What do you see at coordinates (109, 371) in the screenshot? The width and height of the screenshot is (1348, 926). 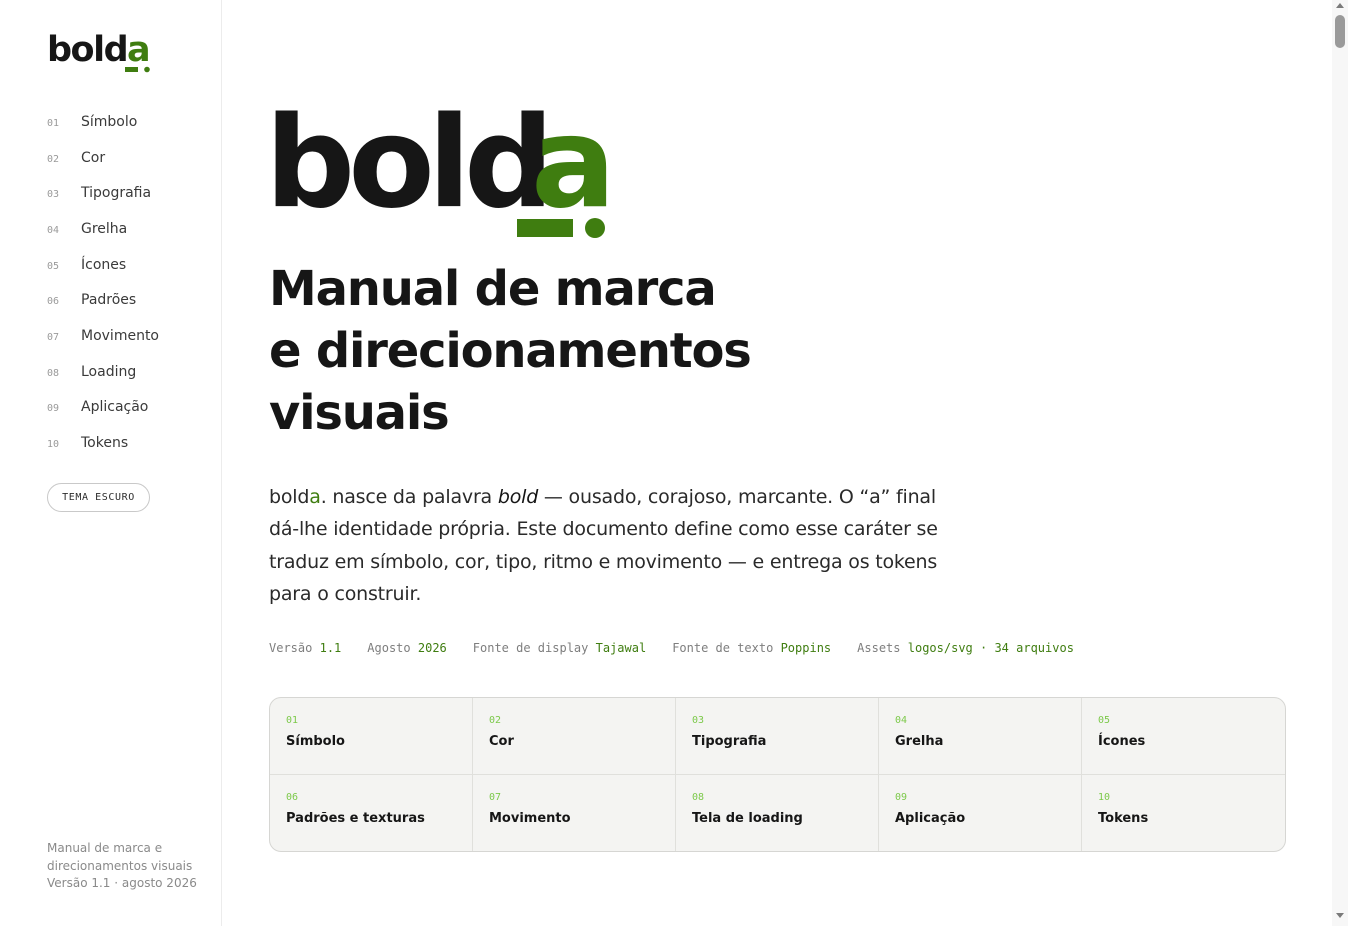 I see `sidebar-item-label: Loading` at bounding box center [109, 371].